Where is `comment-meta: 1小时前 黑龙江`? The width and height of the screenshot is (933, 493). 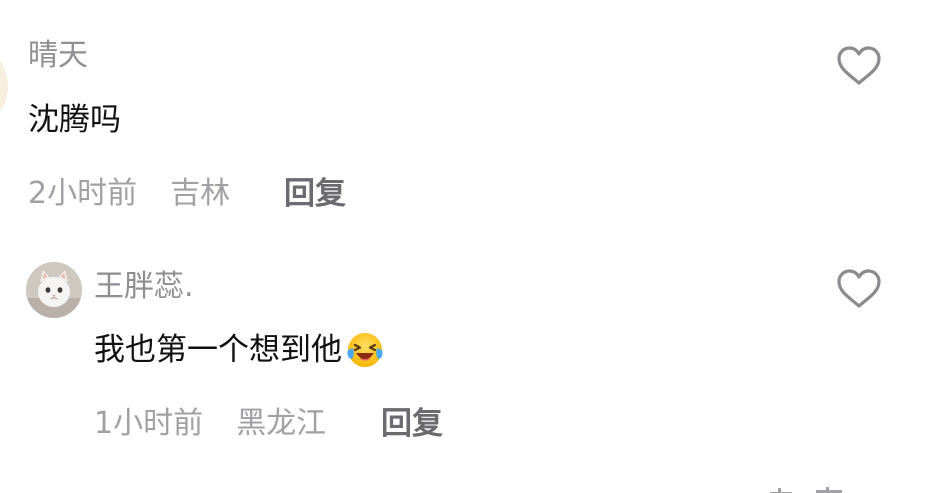 comment-meta: 1小时前 黑龙江 is located at coordinates (210, 424).